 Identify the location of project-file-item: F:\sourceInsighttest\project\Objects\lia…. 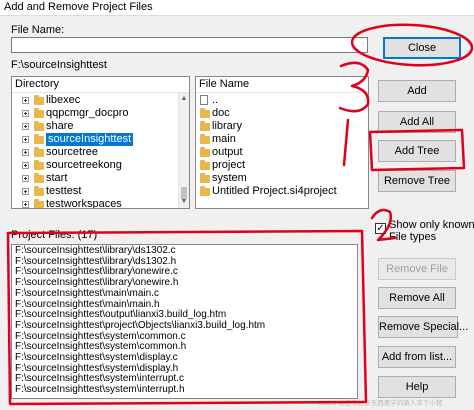
(140, 325).